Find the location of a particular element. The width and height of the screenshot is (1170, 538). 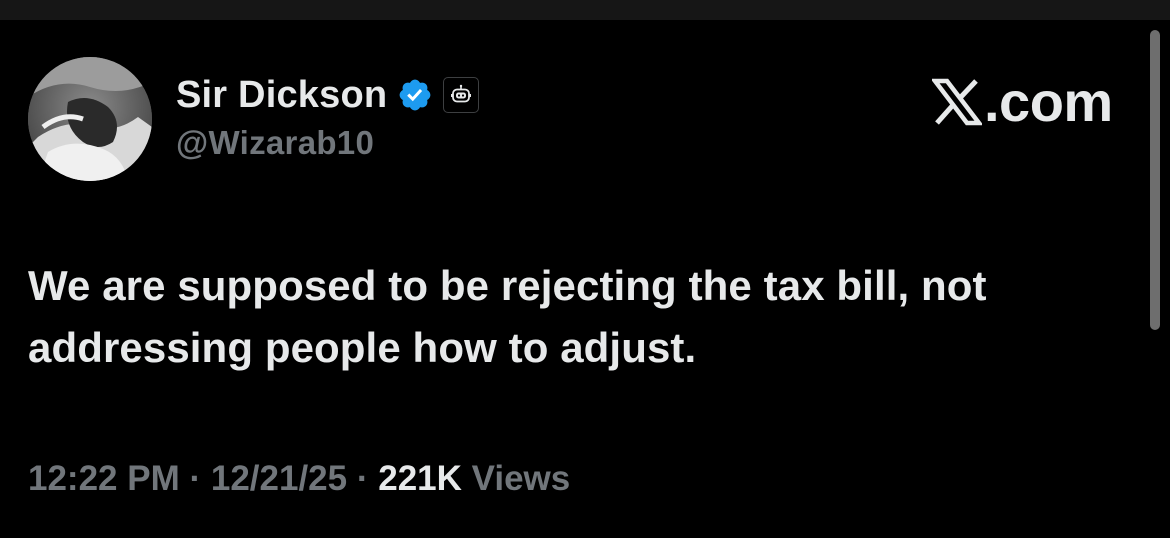

top-strip is located at coordinates (585, 10).